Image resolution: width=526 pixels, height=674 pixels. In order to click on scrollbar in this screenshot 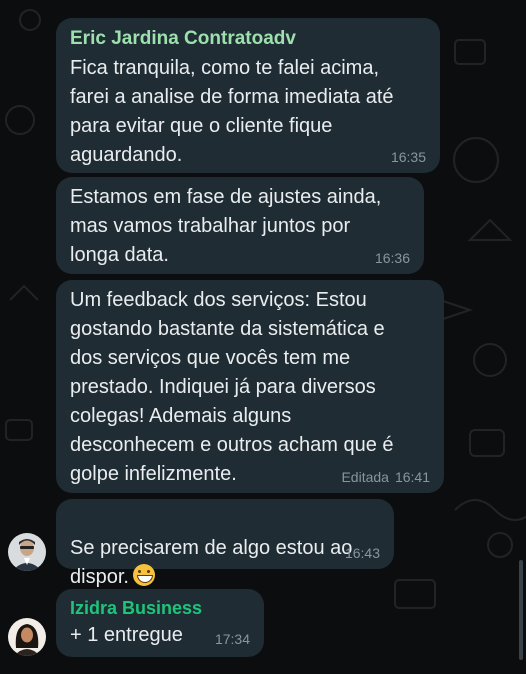, I will do `click(521, 610)`.